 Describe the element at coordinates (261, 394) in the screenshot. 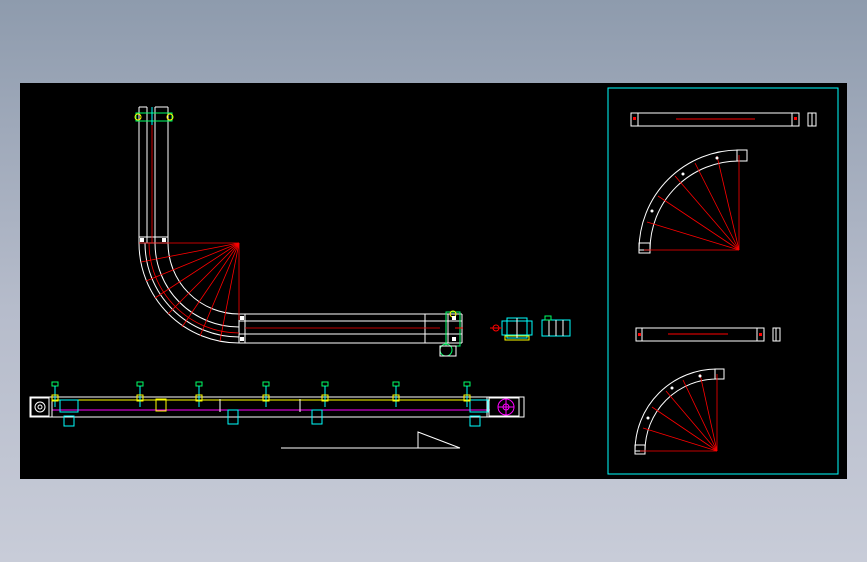

I see `elevation-legs` at that location.